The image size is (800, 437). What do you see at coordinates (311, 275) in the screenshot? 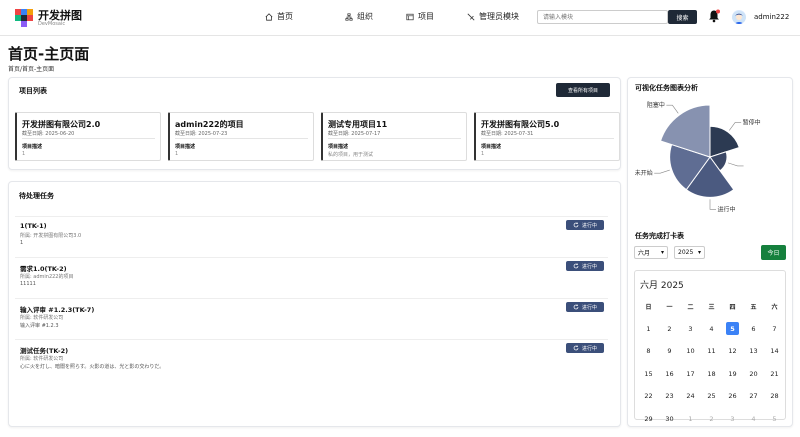
I see `task-item: 需求1.0(TK-2) 所属: admin222的项目 11111 进行中` at bounding box center [311, 275].